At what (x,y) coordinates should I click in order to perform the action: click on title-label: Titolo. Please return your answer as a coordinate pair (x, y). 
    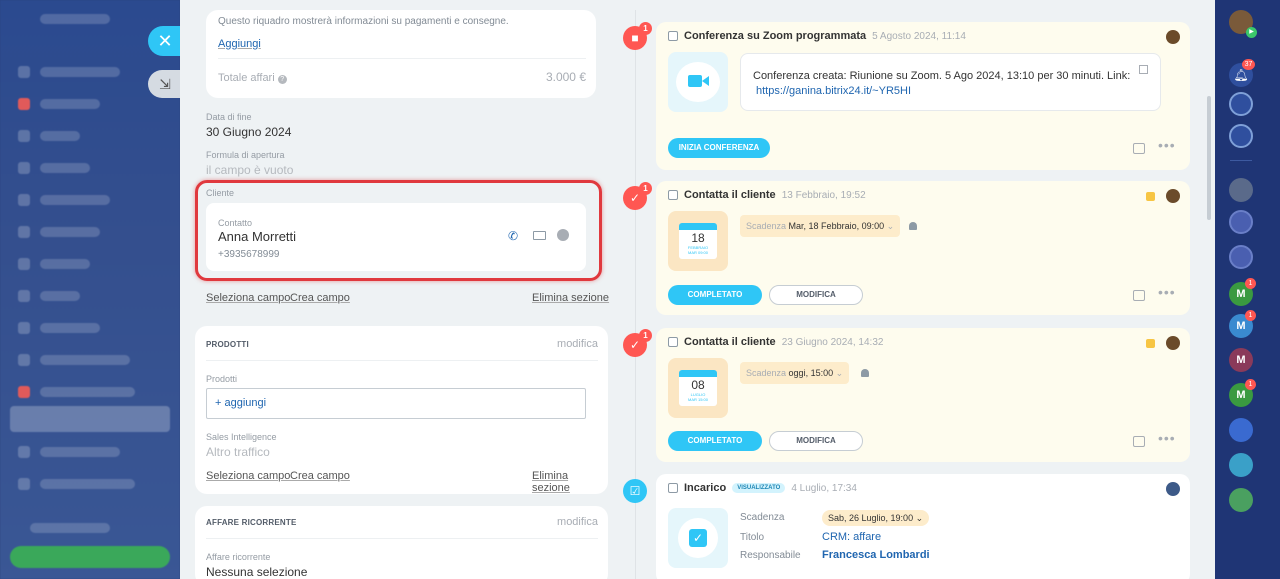
    Looking at the image, I should click on (752, 537).